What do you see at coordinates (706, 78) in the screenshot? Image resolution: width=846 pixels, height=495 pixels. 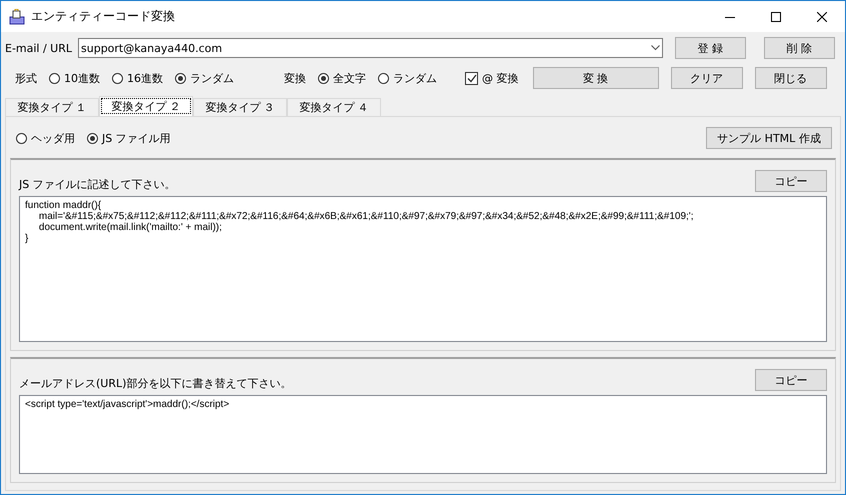 I see `clear-button: クリア` at bounding box center [706, 78].